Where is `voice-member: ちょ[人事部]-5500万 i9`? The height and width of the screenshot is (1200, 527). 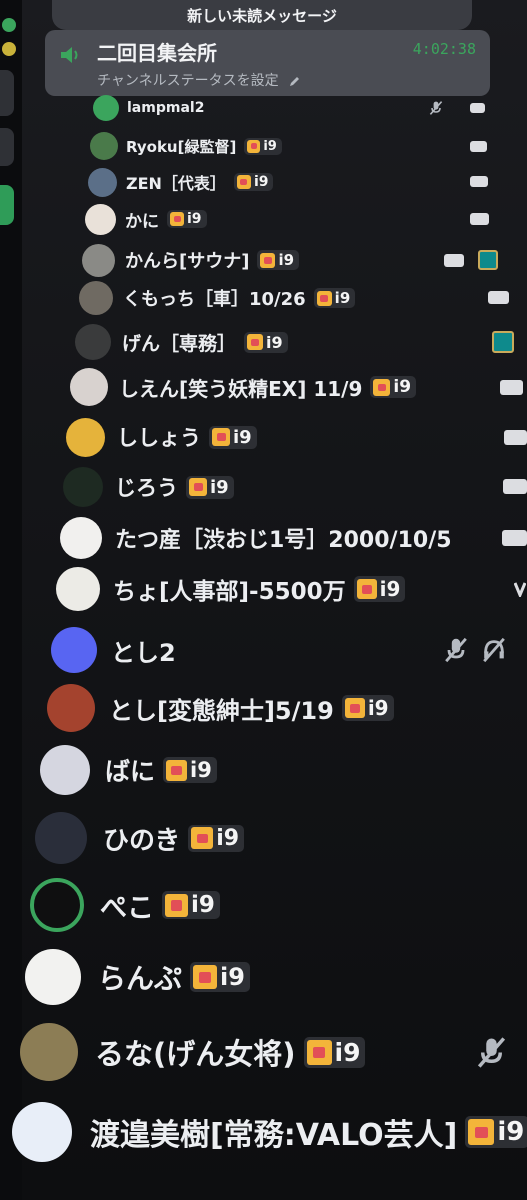
voice-member: ちょ[人事部]-5500万 i9 is located at coordinates (231, 589).